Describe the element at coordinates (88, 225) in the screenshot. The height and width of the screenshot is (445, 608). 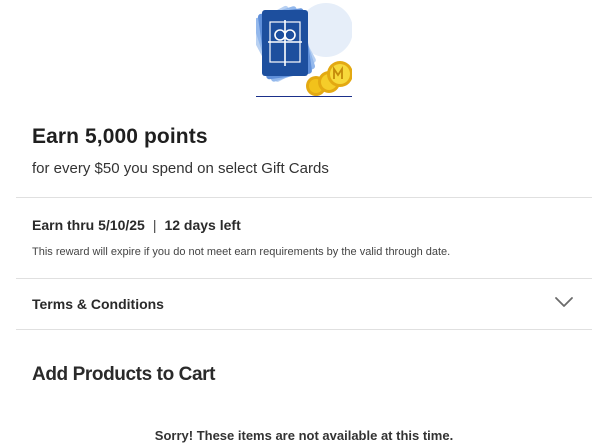
I see `earn-thru-date: Earn thru 5/10/25` at that location.